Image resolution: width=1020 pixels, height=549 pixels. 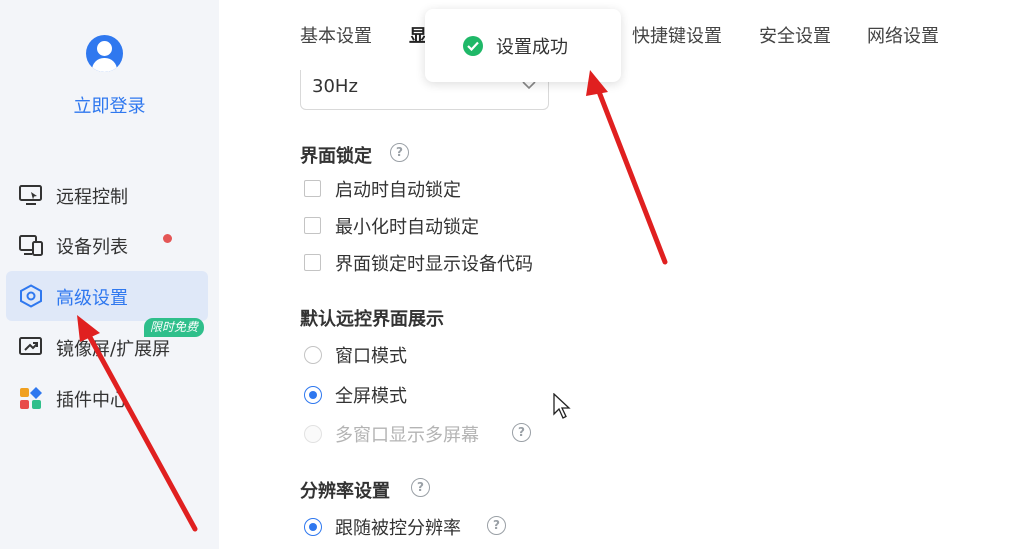 I want to click on annotation-arrow-icon, so click(x=630, y=173).